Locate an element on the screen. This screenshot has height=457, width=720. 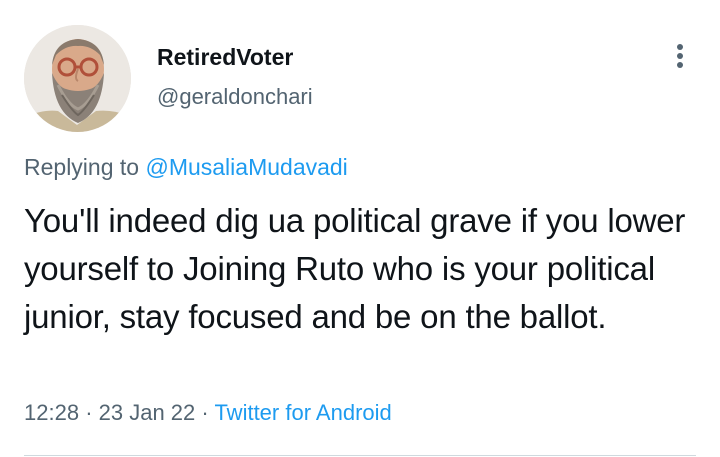
replying-to-label: Replying to is located at coordinates (82, 167).